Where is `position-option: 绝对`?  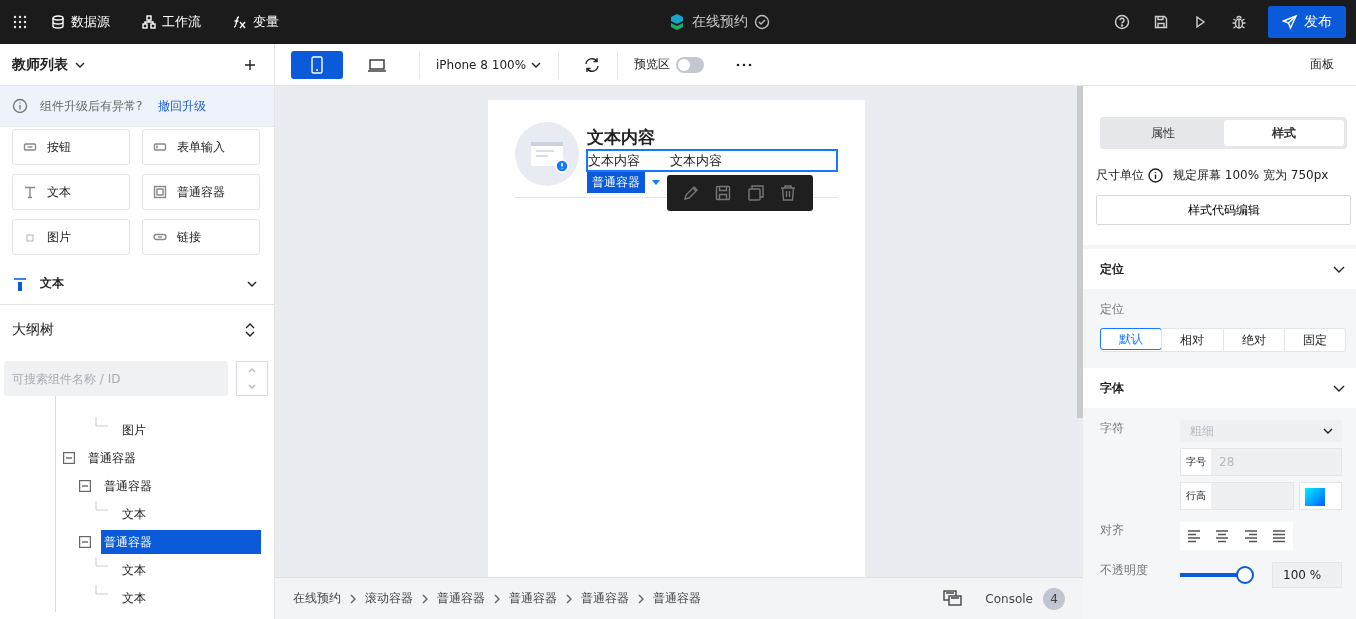 position-option: 绝对 is located at coordinates (1253, 340).